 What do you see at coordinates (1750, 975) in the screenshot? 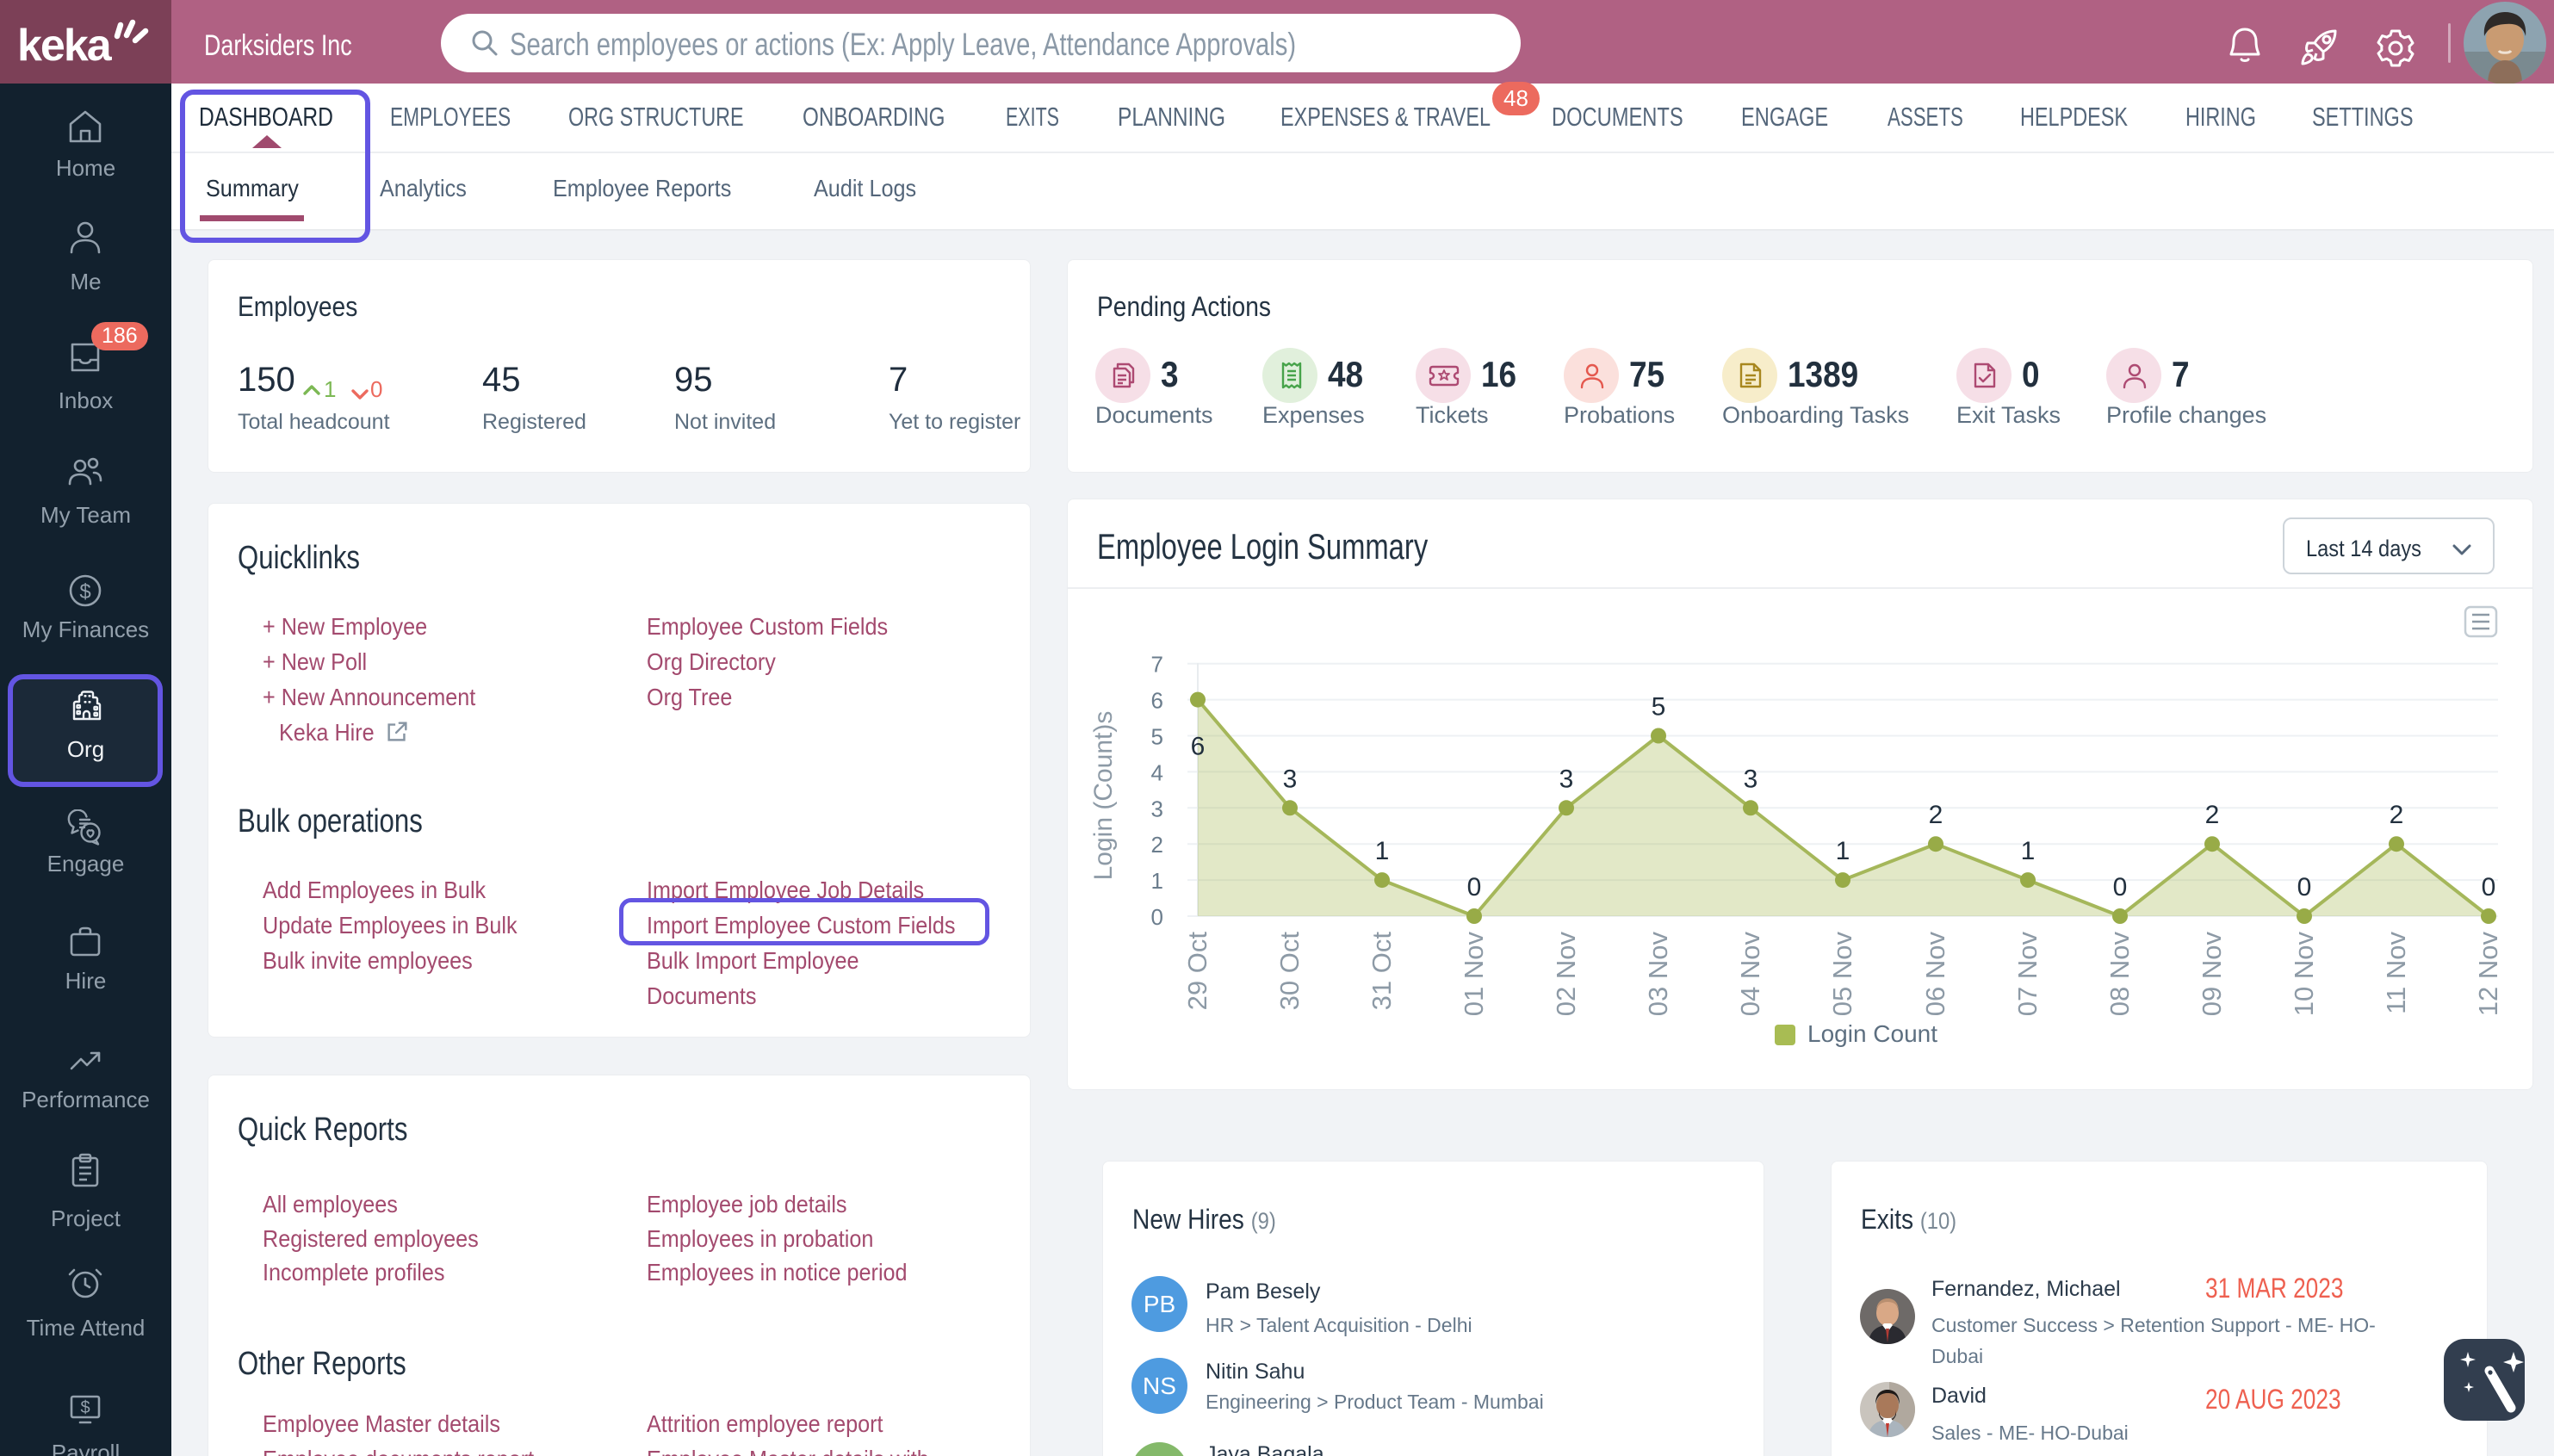
I see `svg-text: 04 Nov` at bounding box center [1750, 975].